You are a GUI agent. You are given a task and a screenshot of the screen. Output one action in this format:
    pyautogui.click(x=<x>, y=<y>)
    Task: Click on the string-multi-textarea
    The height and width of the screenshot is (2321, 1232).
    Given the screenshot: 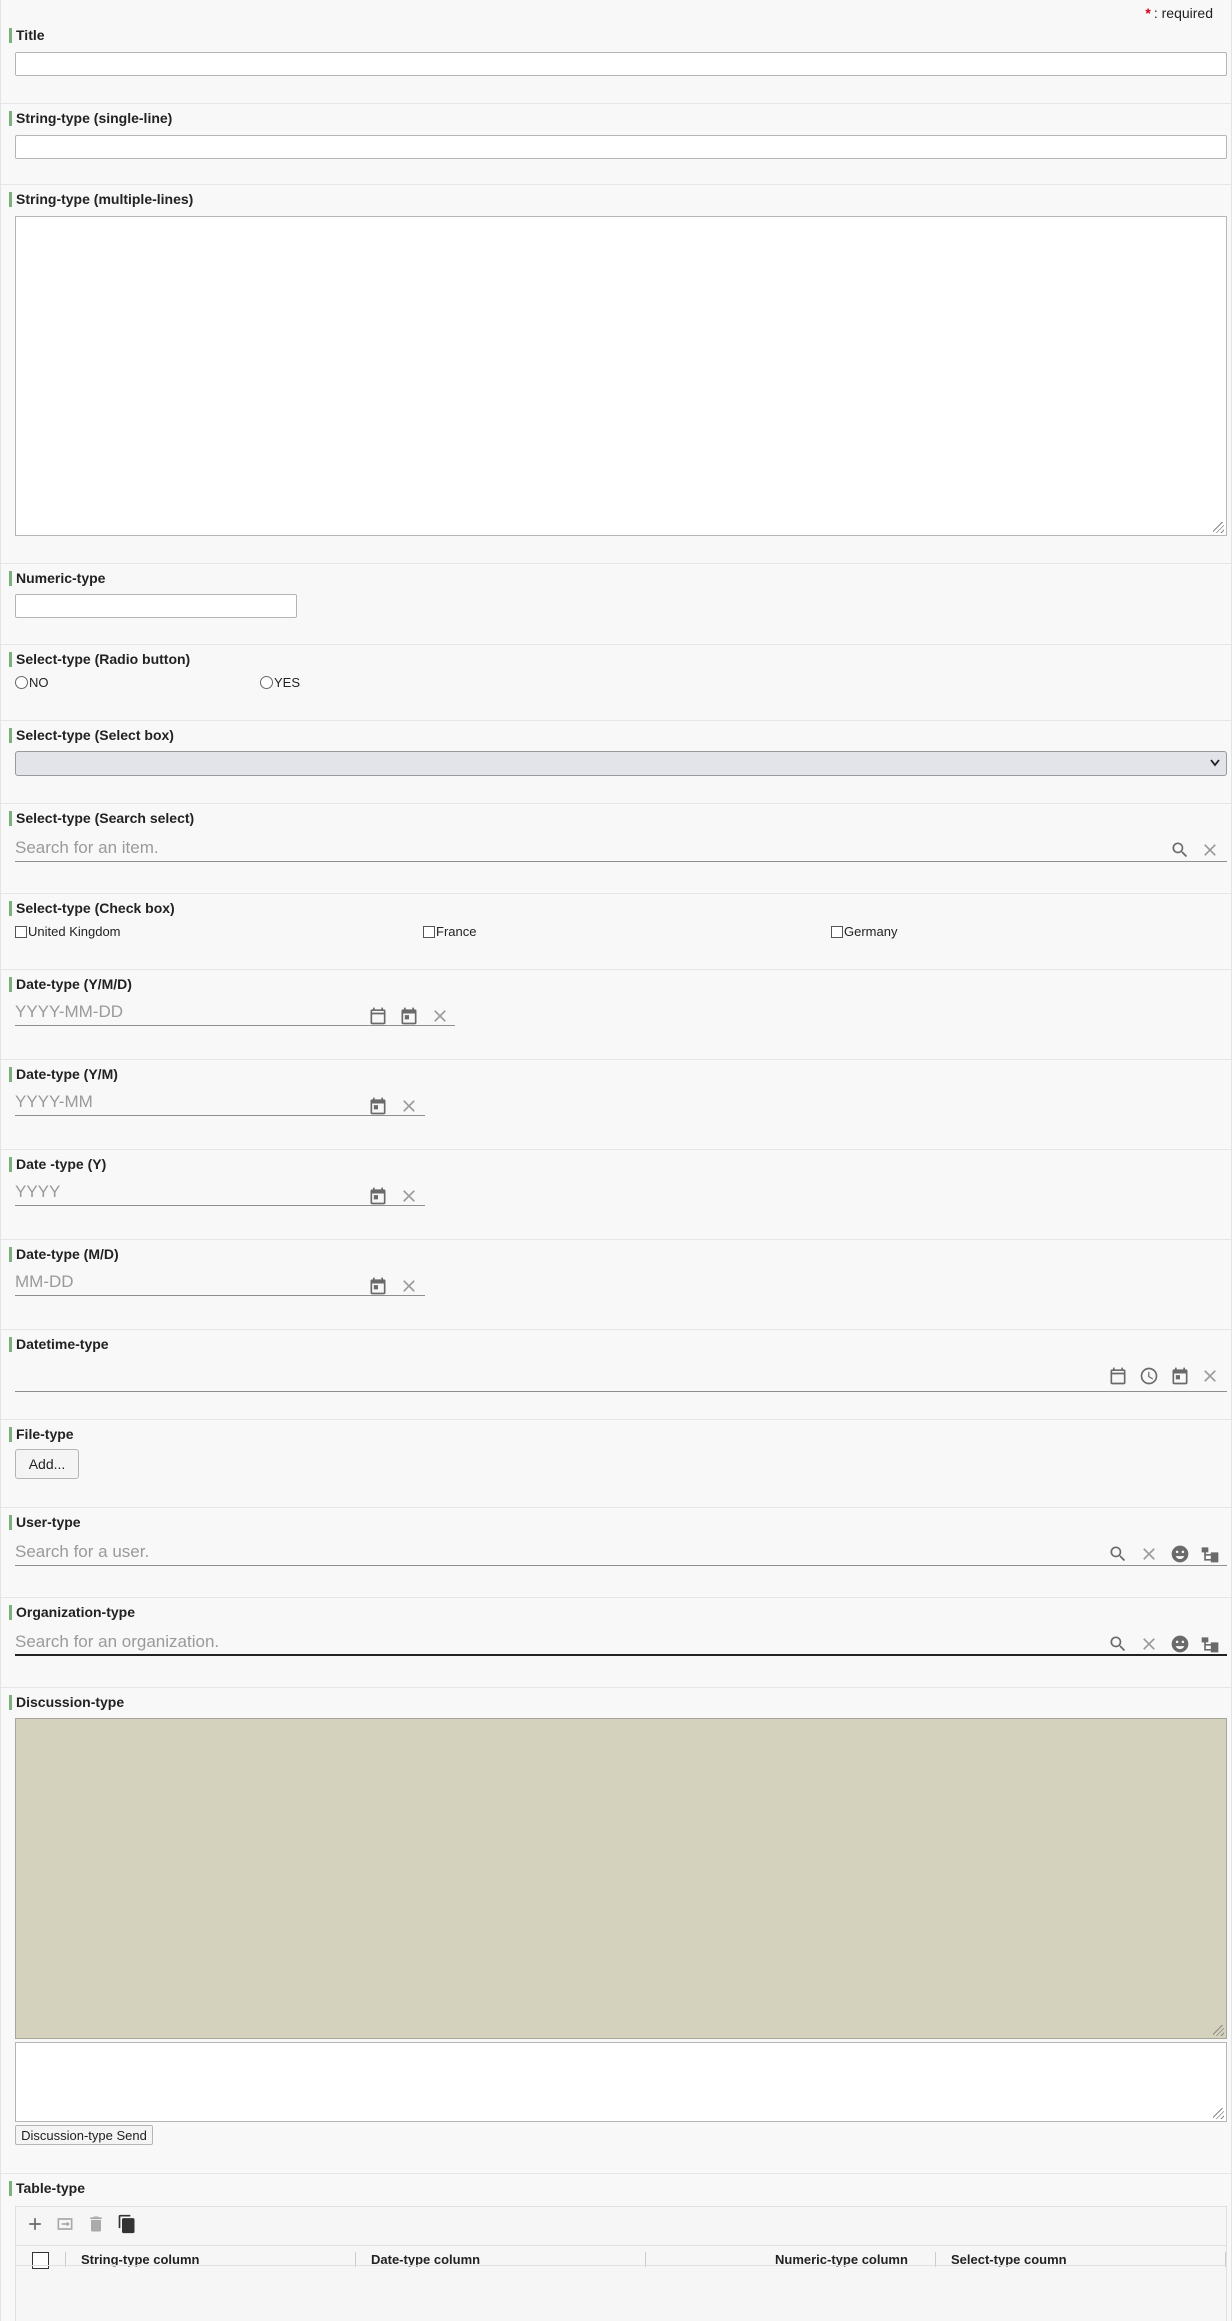 What is the action you would take?
    pyautogui.click(x=621, y=376)
    